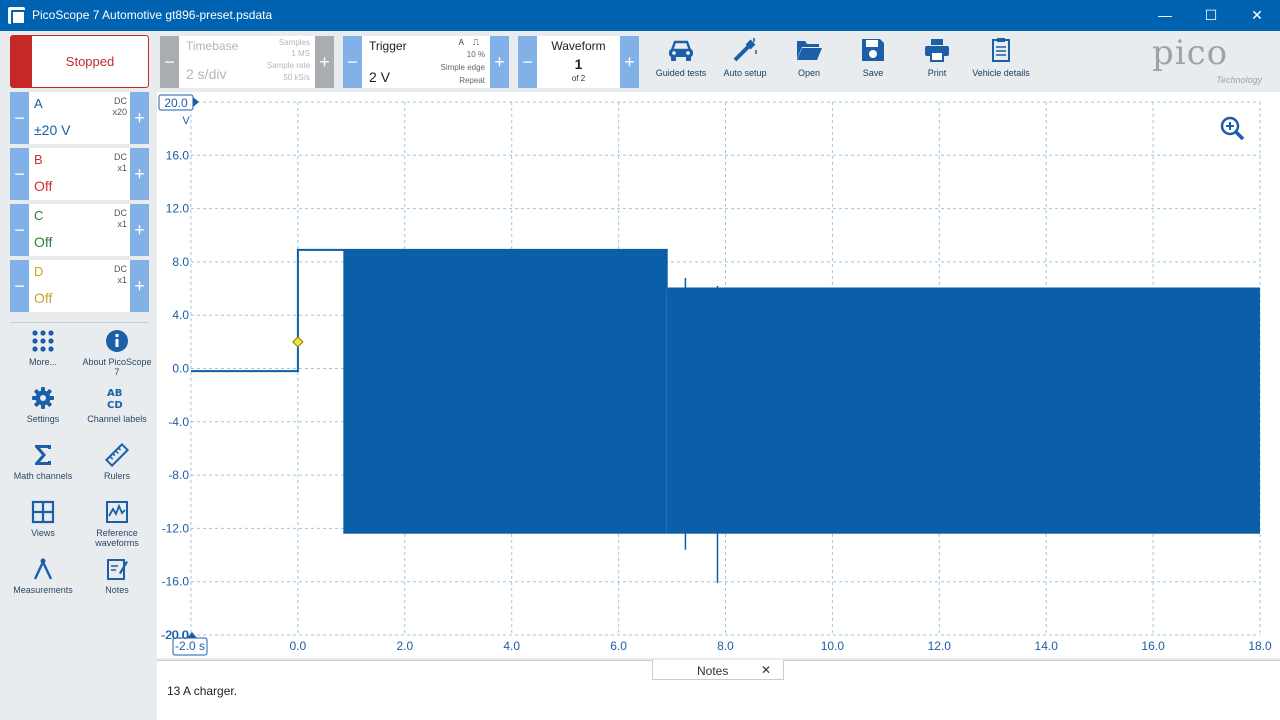 This screenshot has width=1280, height=720. I want to click on channel-labels-tool-label: Channel labels, so click(117, 419).